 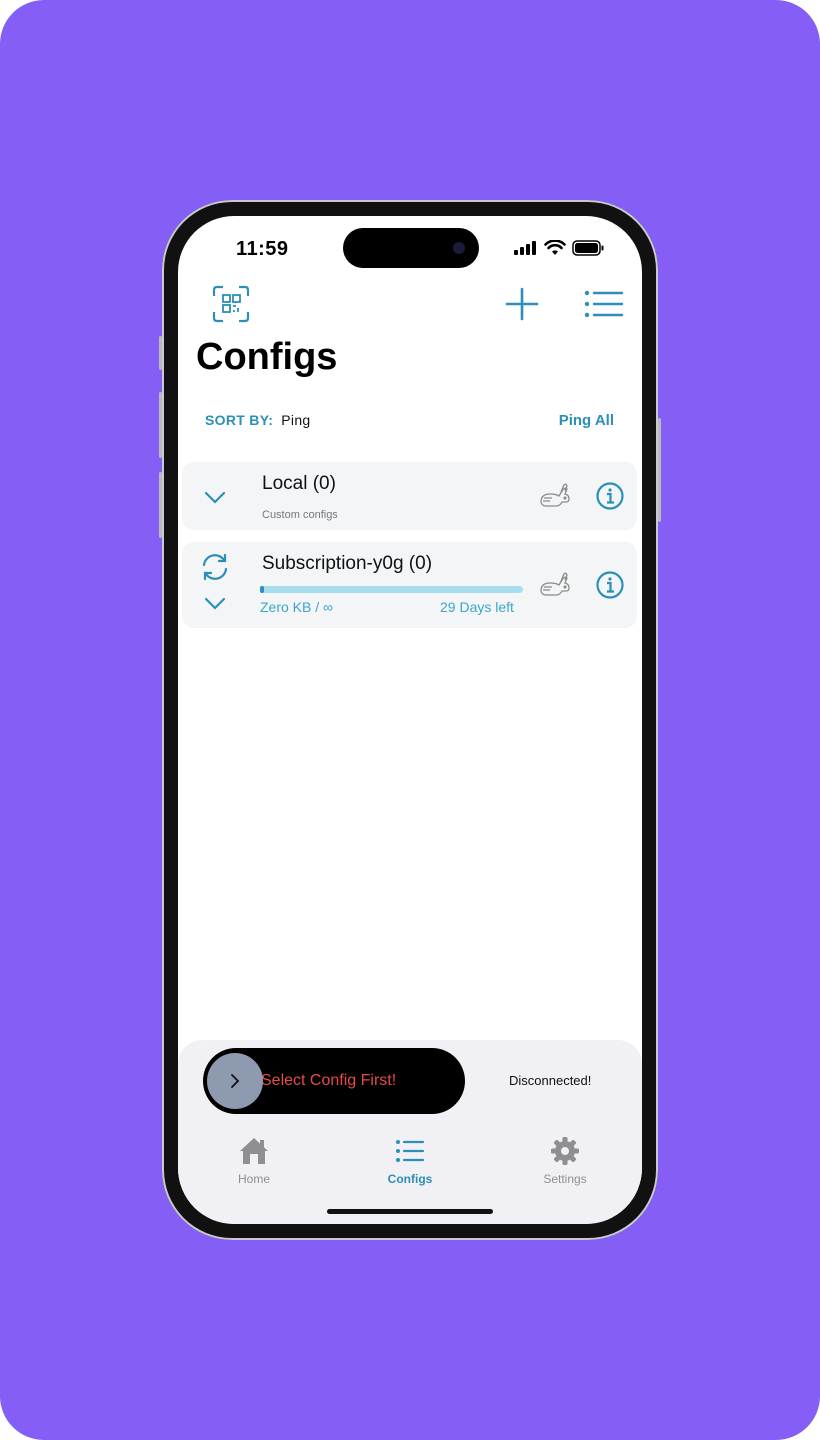 I want to click on tab-configs: Configs, so click(x=410, y=1161).